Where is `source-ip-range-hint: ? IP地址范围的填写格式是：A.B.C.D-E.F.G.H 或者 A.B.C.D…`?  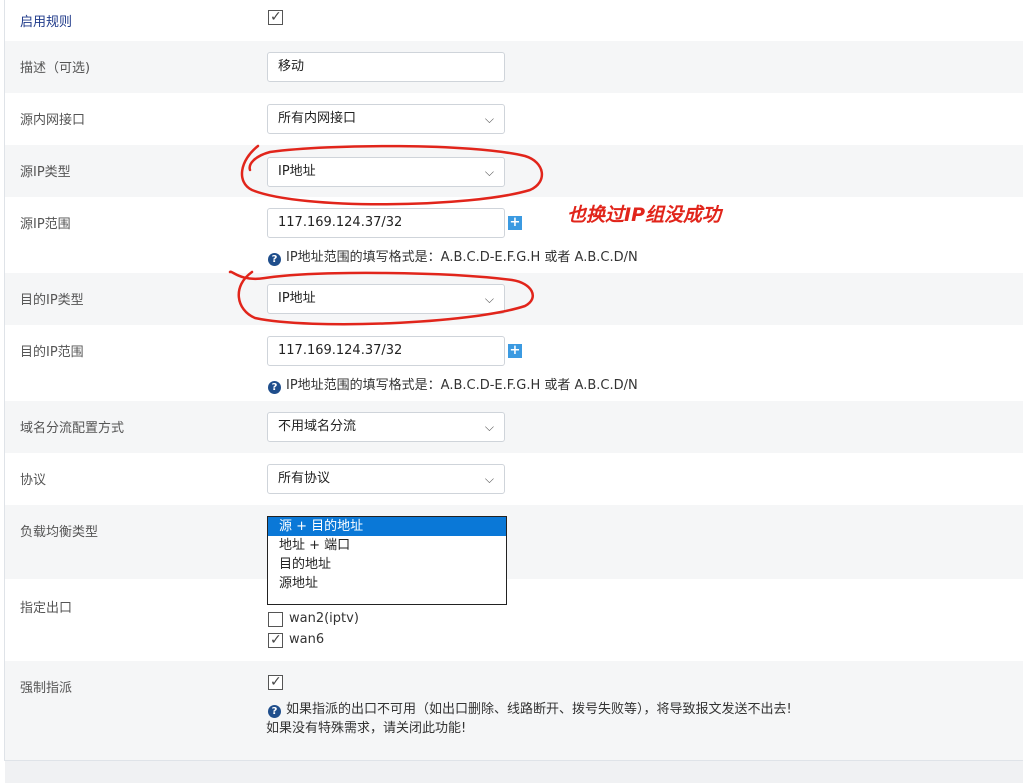
source-ip-range-hint: ? IP地址范围的填写格式是：A.B.C.D-E.F.G.H 或者 A.B.C.D… is located at coordinates (453, 256).